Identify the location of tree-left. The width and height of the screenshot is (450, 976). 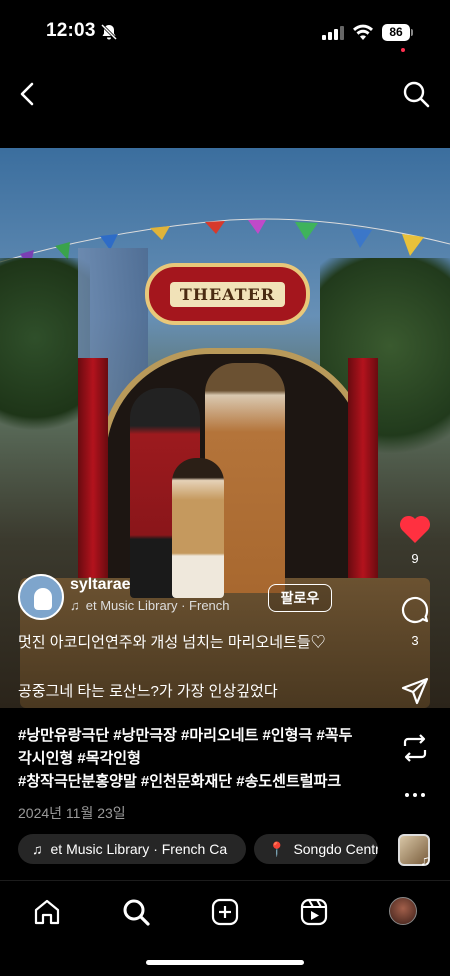
(45, 358).